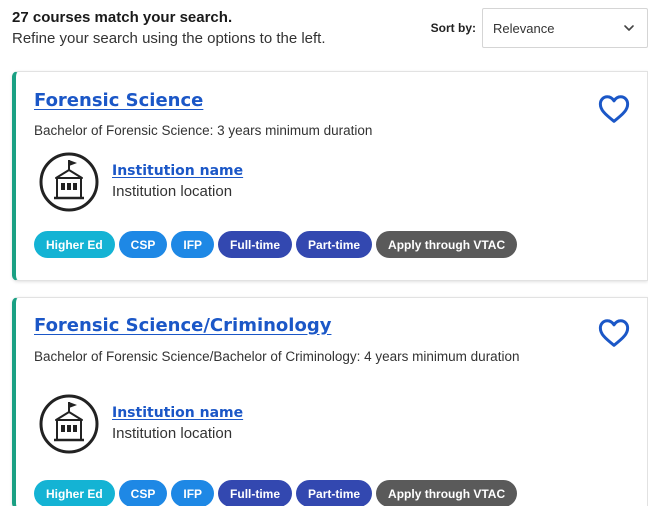 The height and width of the screenshot is (506, 648). I want to click on course-title-link: Forensic Science, so click(118, 100).